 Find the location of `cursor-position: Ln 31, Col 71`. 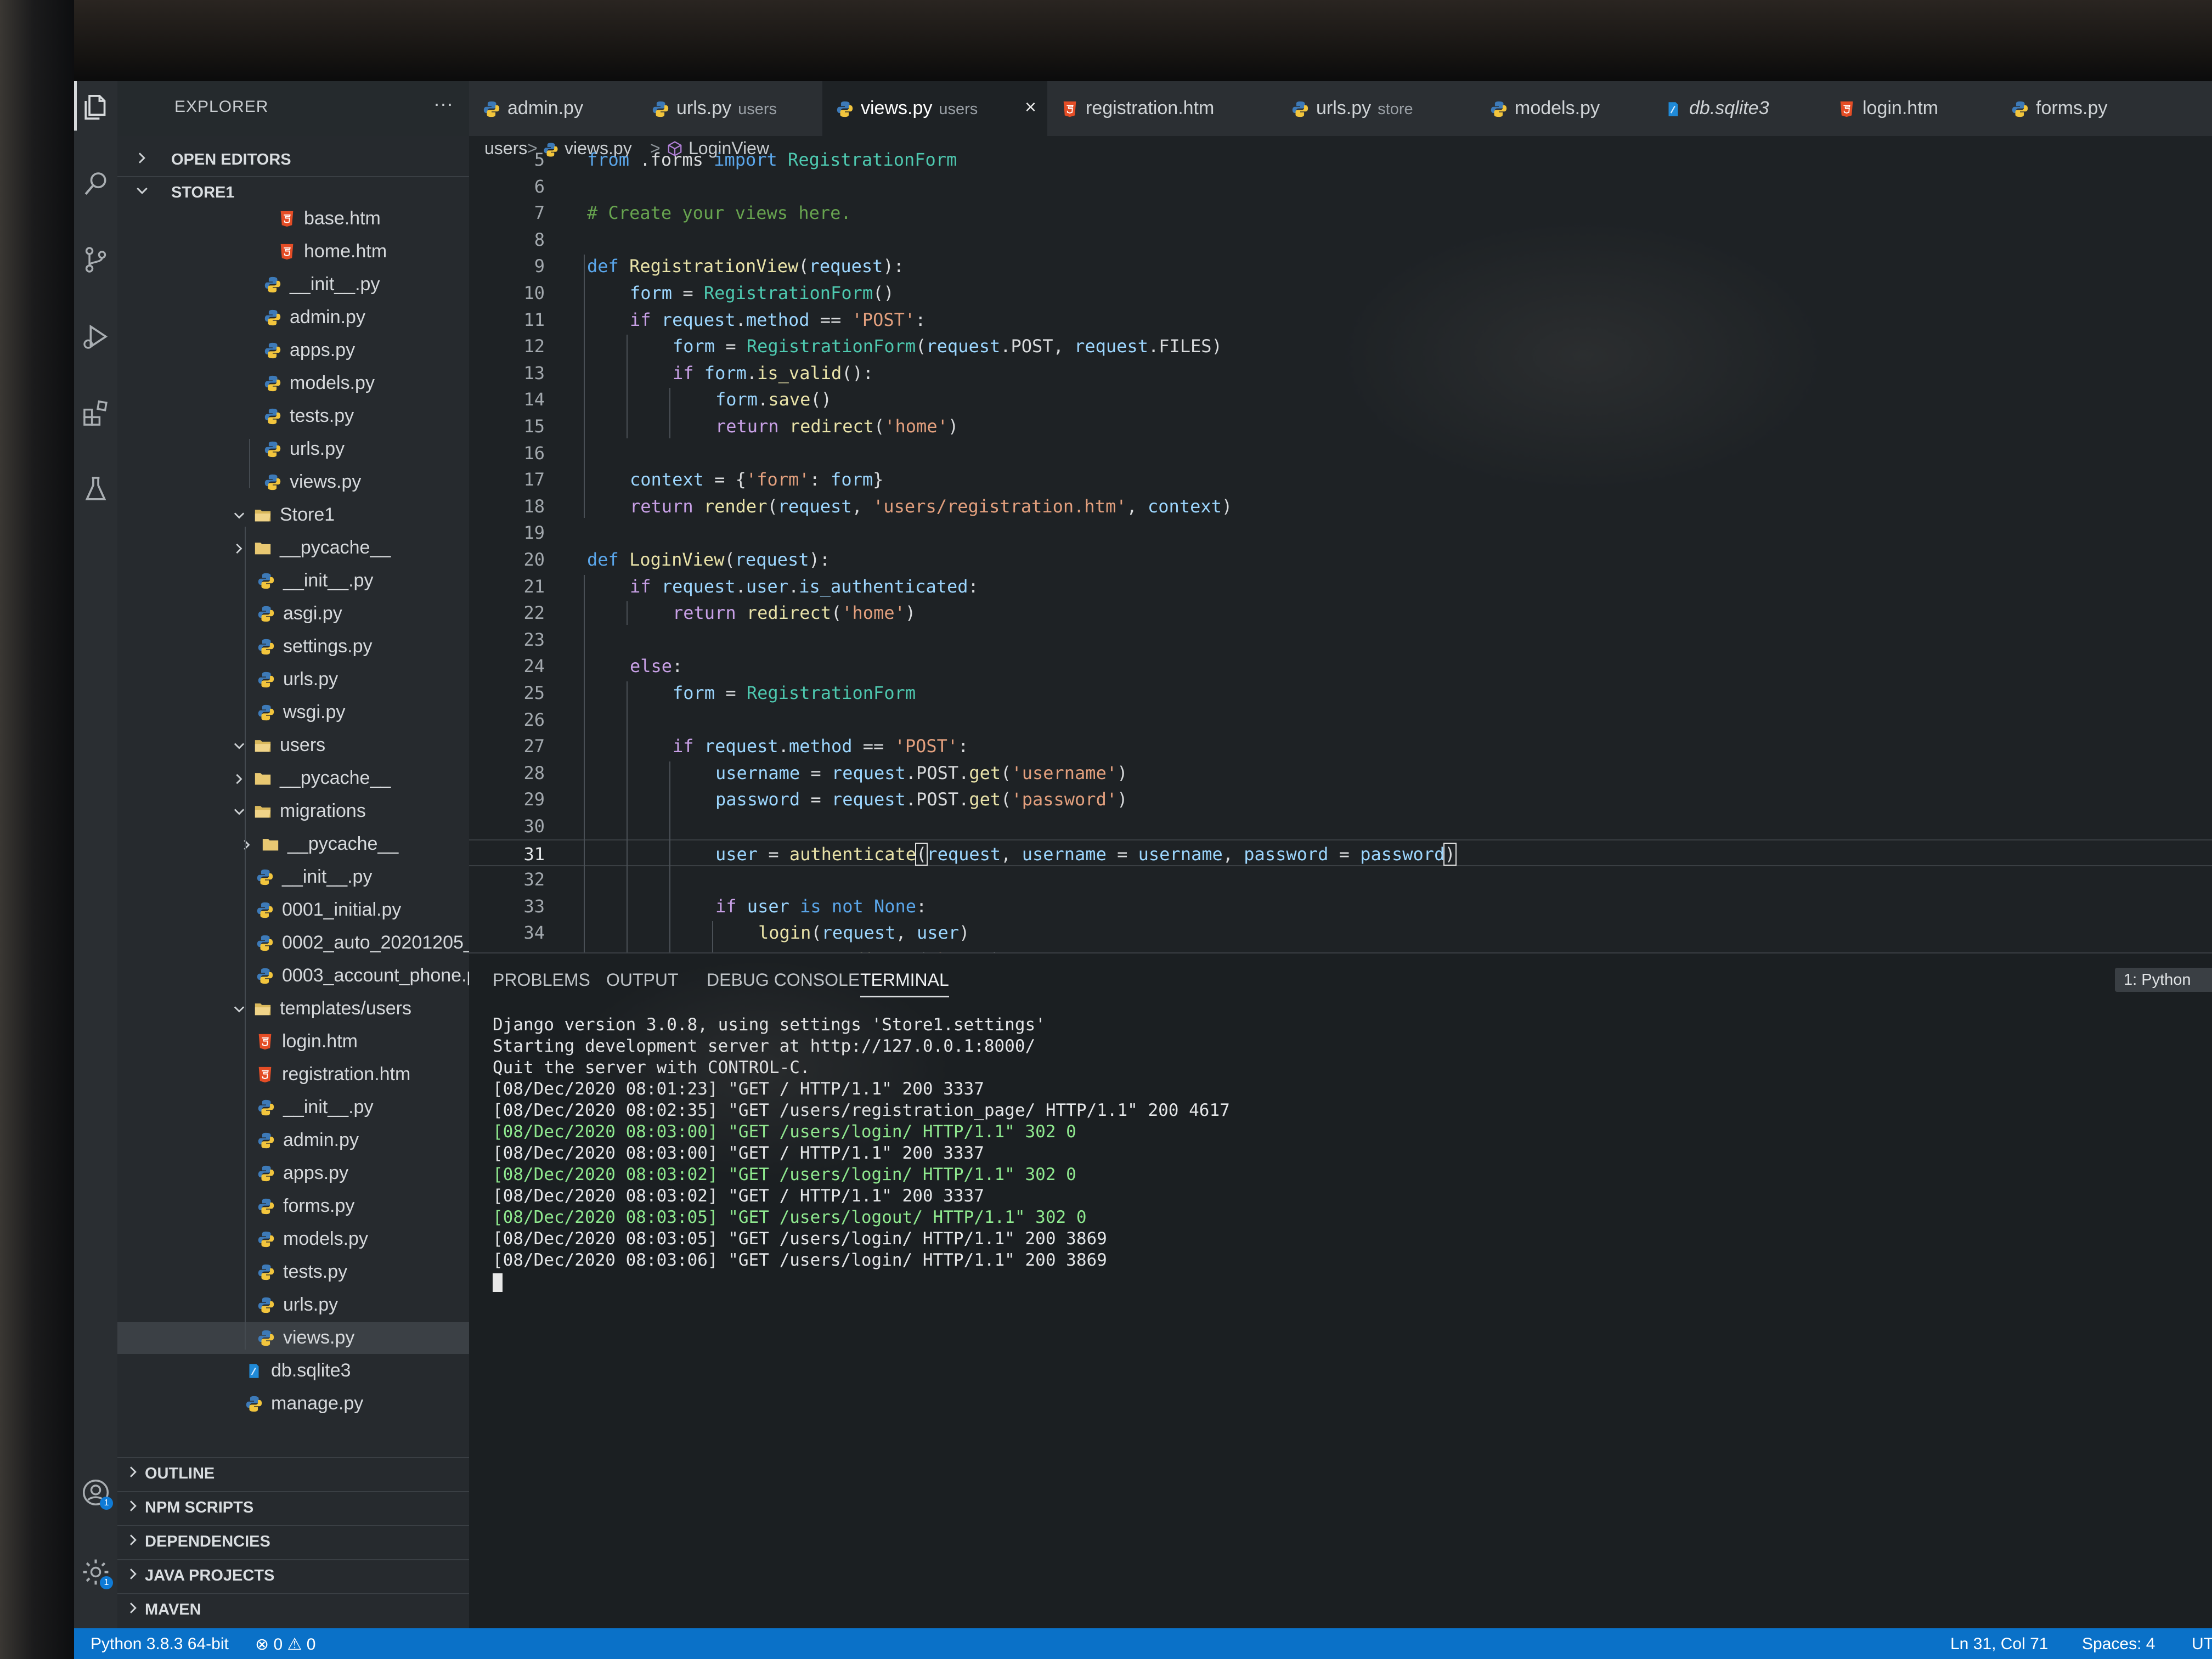

cursor-position: Ln 31, Col 71 is located at coordinates (1999, 1644).